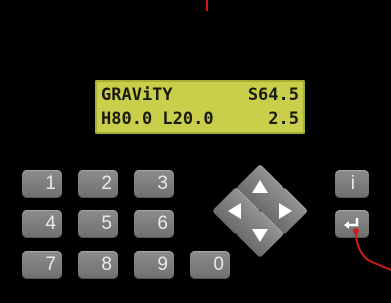  Describe the element at coordinates (42, 265) in the screenshot. I see `key-7: 7` at that location.